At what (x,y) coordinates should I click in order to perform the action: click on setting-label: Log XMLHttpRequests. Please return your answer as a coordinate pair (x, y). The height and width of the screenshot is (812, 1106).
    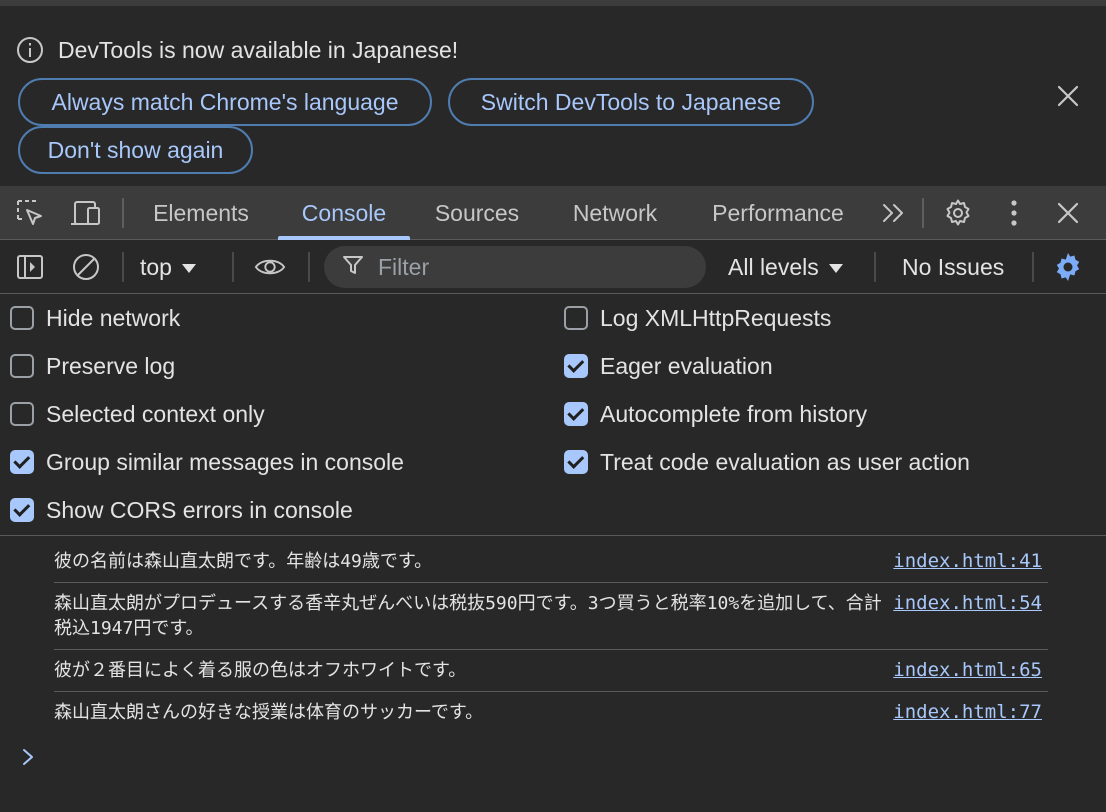
    Looking at the image, I should click on (716, 317).